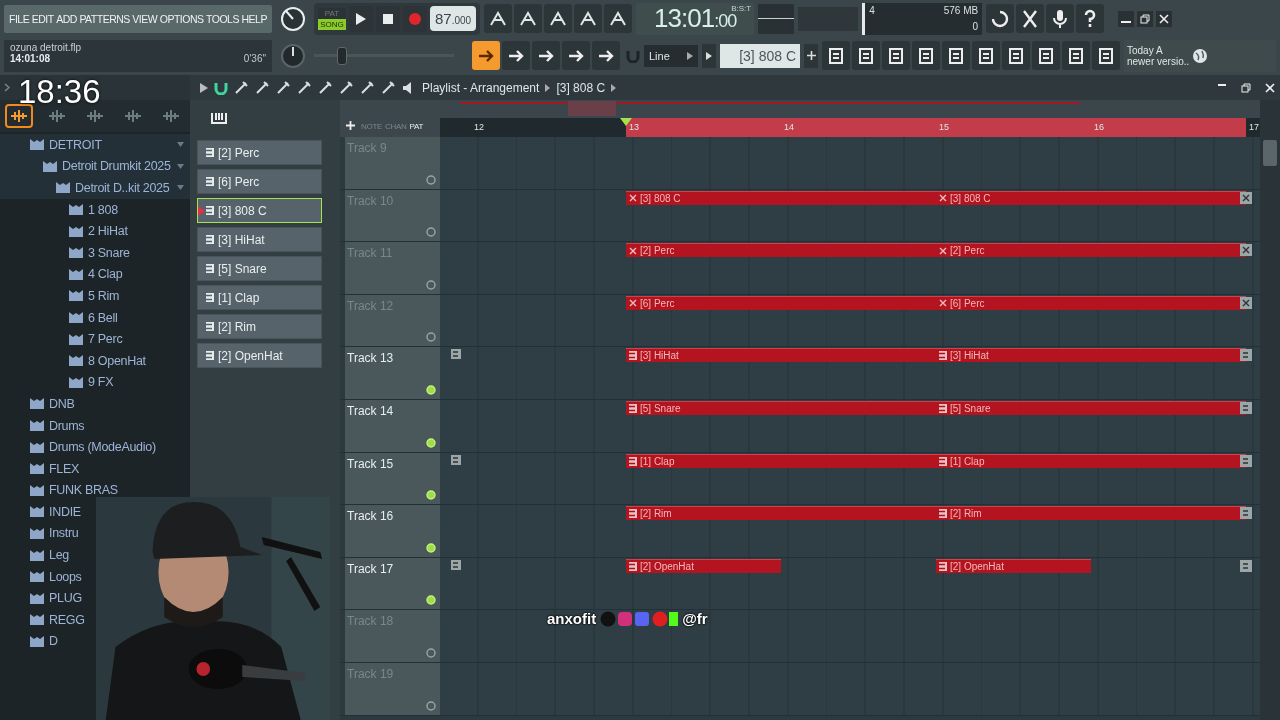  Describe the element at coordinates (1030, 18) in the screenshot. I see `cut-button` at that location.